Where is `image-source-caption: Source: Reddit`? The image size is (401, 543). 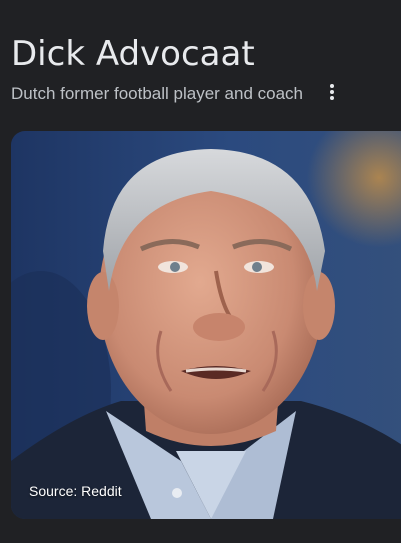
image-source-caption: Source: Reddit is located at coordinates (75, 491).